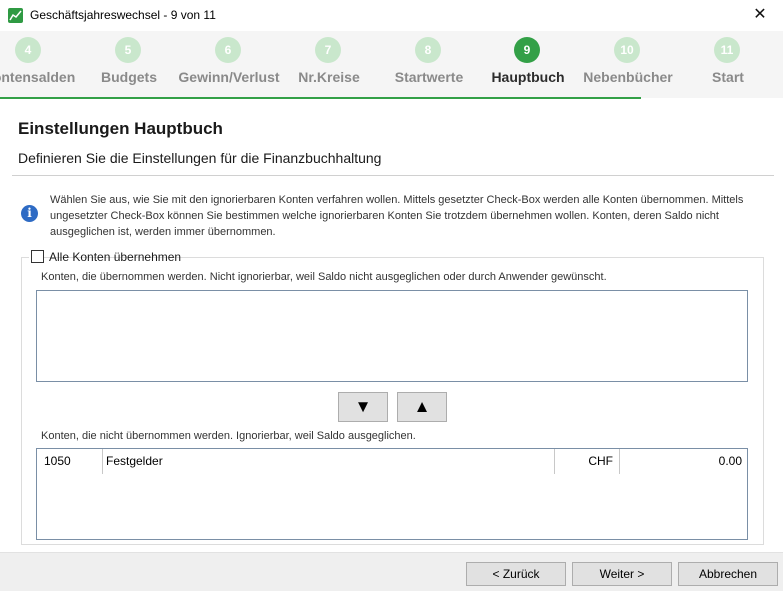  I want to click on close-icon: ✕, so click(760, 15).